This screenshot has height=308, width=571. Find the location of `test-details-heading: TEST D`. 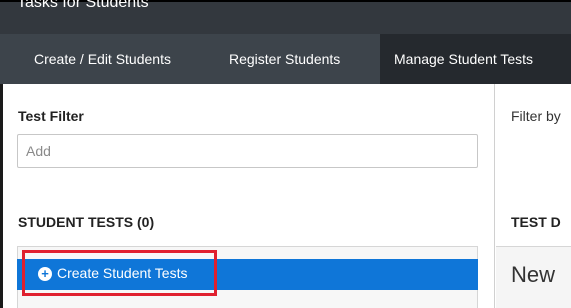

test-details-heading: TEST D is located at coordinates (536, 222).